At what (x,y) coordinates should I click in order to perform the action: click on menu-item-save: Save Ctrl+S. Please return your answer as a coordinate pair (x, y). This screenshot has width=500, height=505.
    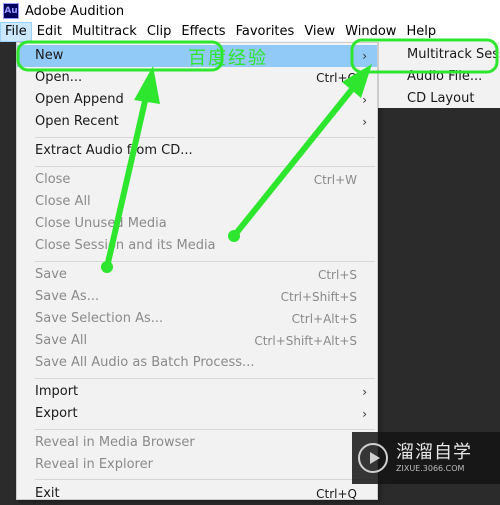
    Looking at the image, I should click on (197, 275).